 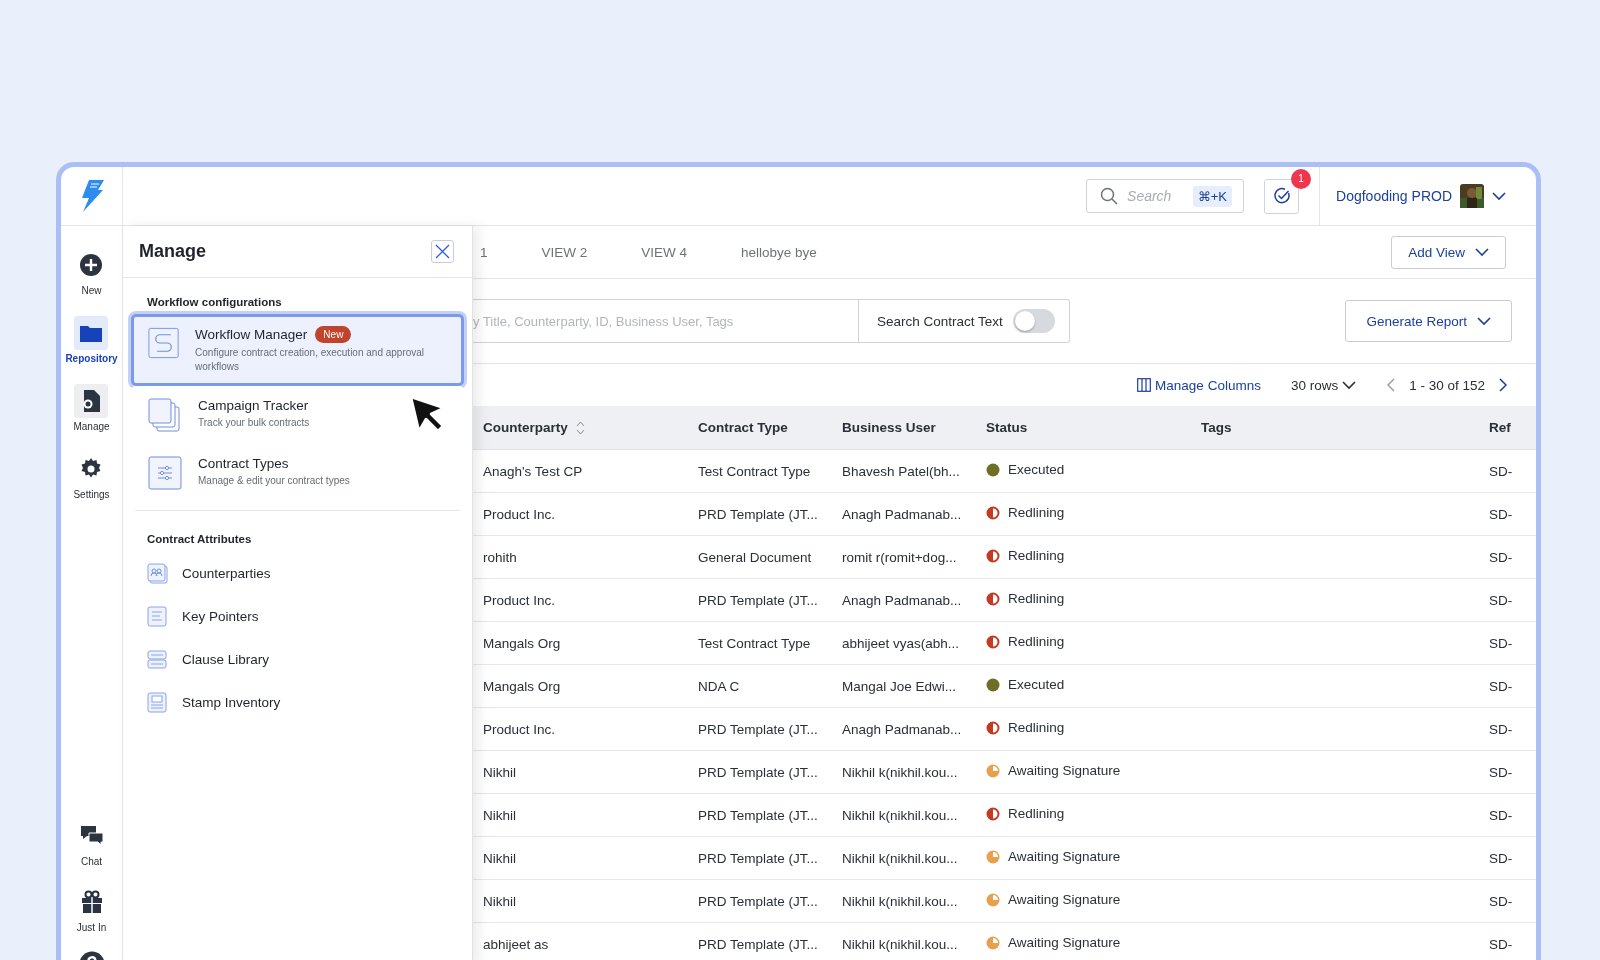 What do you see at coordinates (91, 340) in the screenshot?
I see `rail-item: Repository` at bounding box center [91, 340].